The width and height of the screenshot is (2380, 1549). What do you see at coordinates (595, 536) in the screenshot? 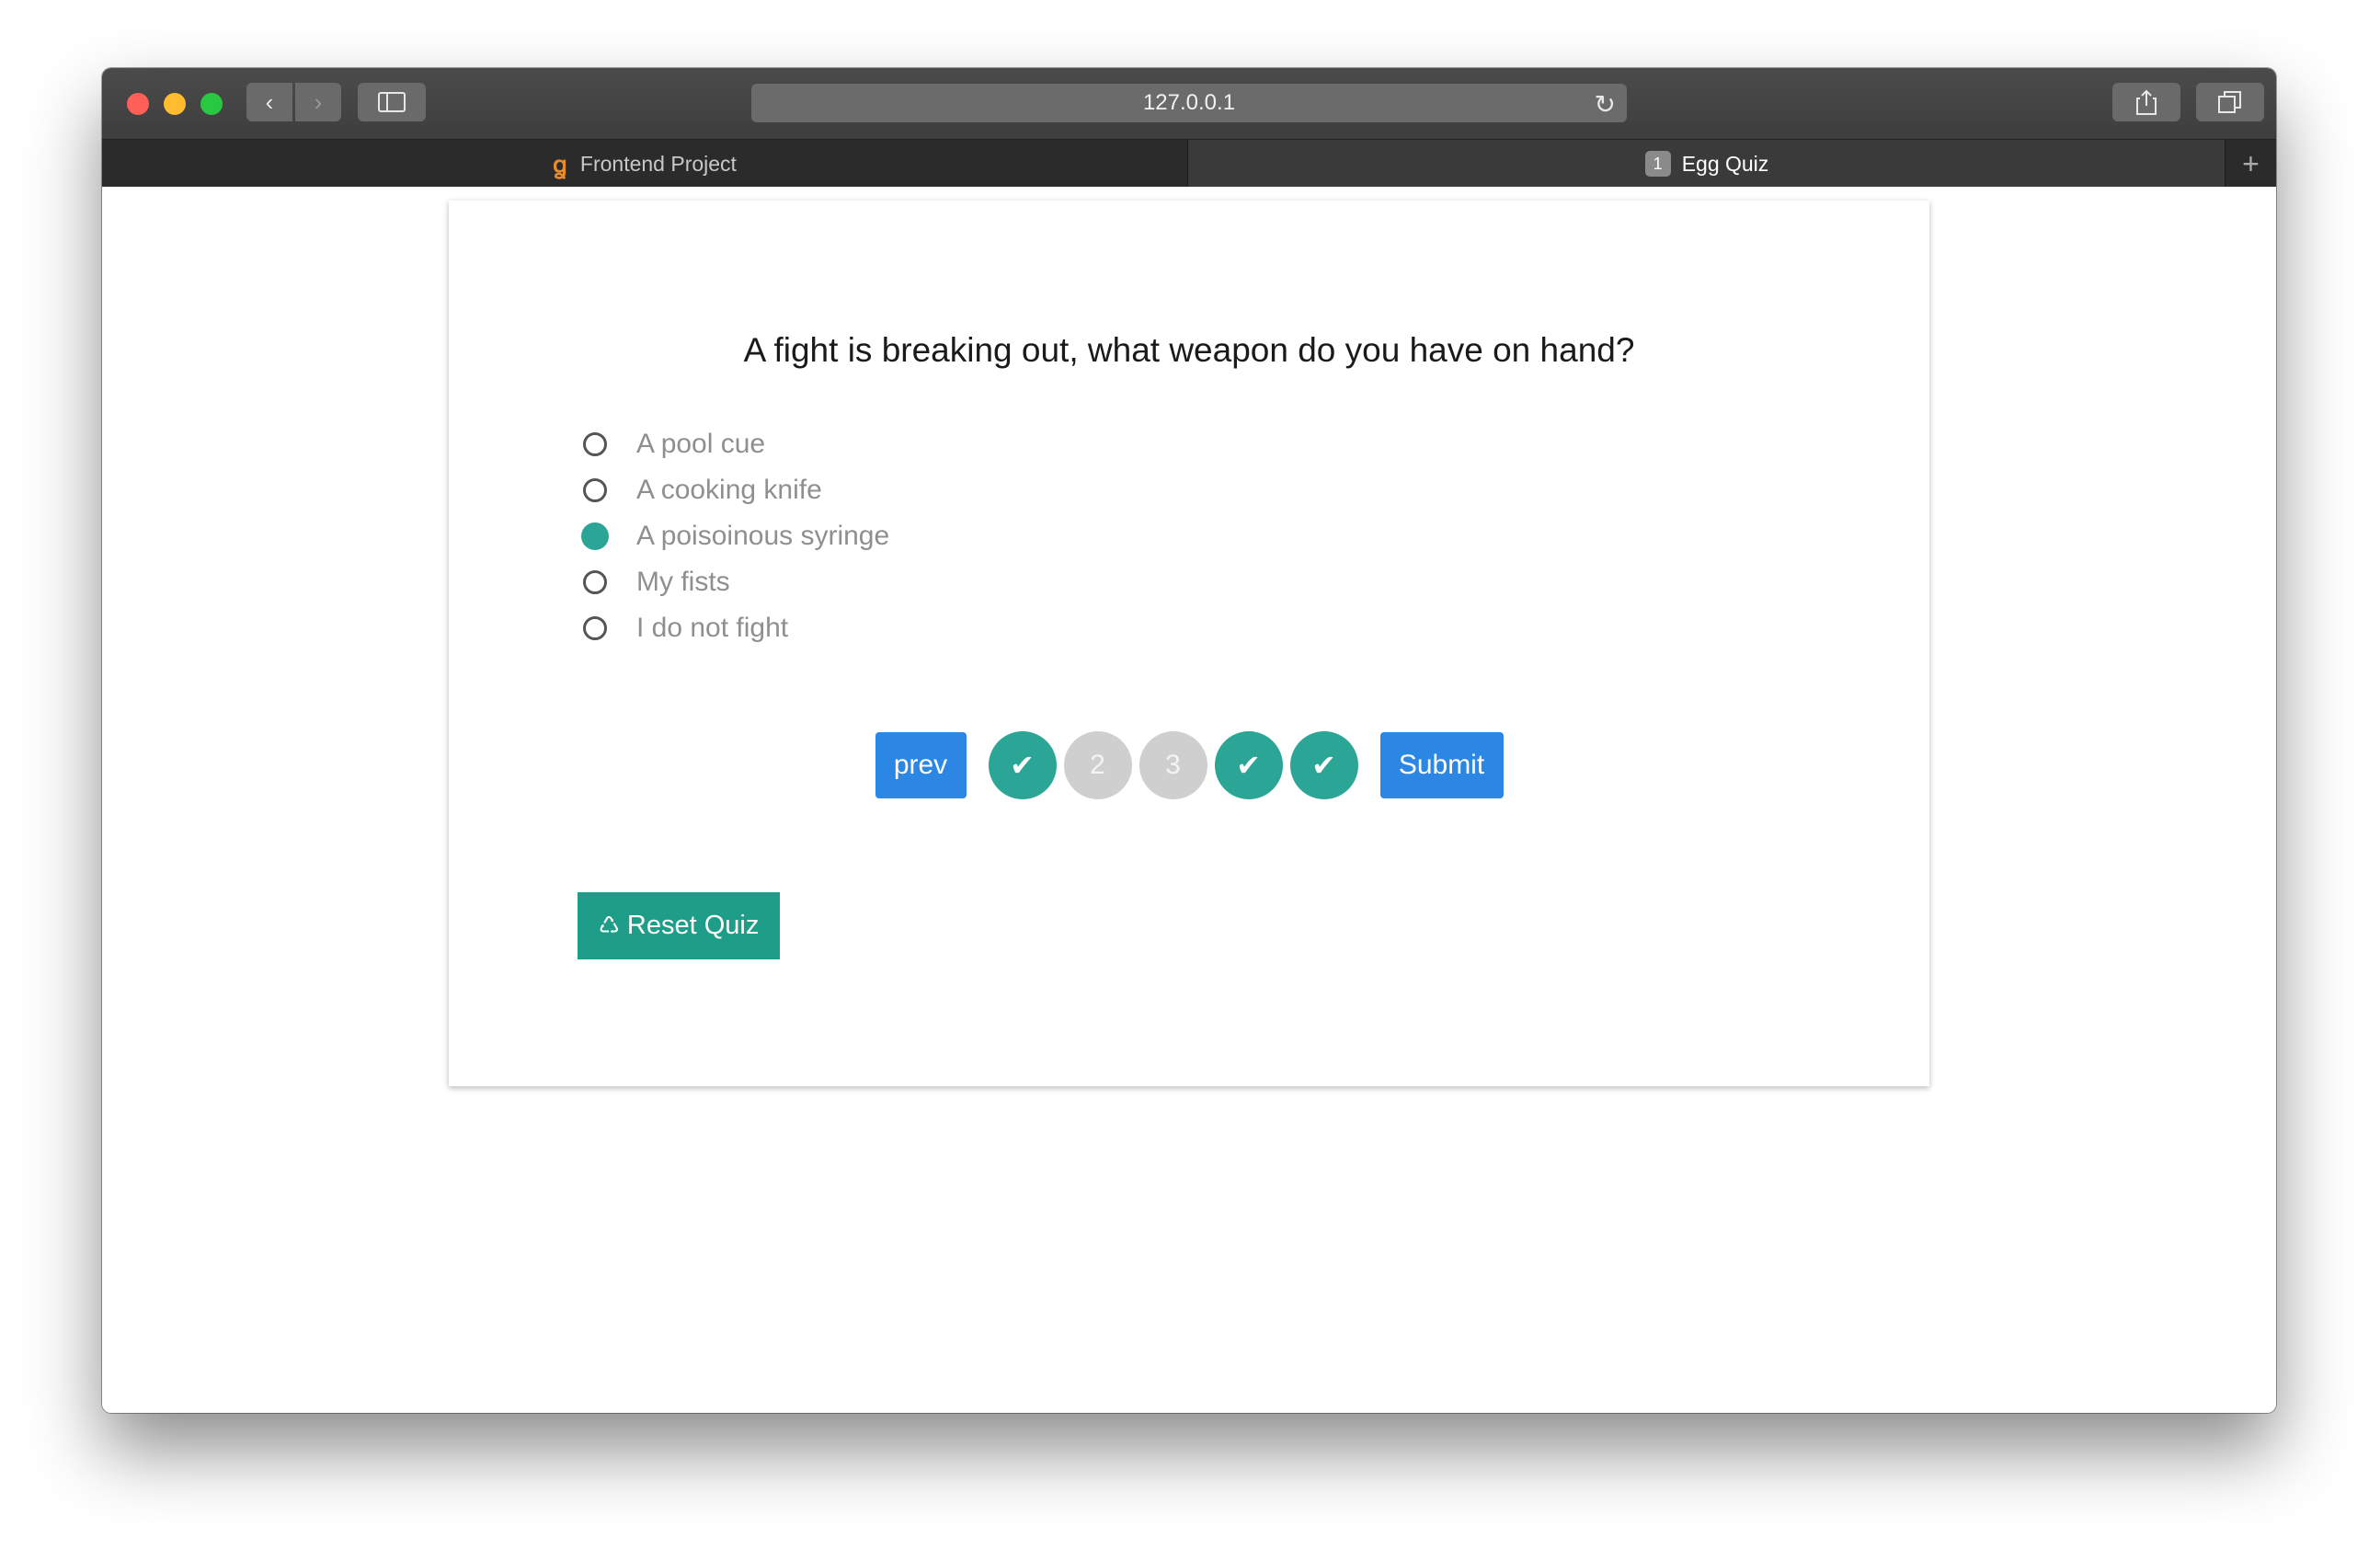
I see `radio-button-selected` at bounding box center [595, 536].